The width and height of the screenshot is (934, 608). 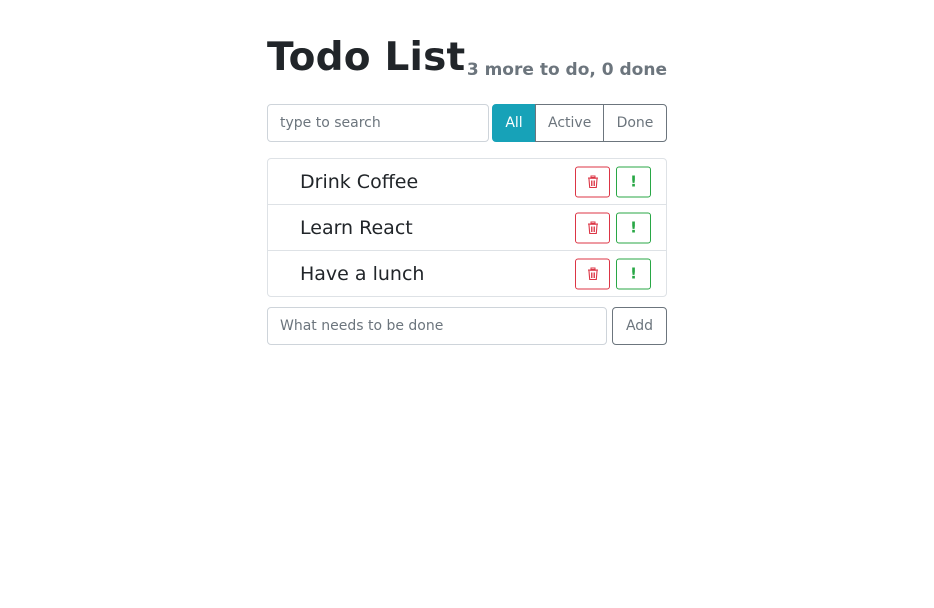 I want to click on status-filter: All Active Done, so click(x=579, y=123).